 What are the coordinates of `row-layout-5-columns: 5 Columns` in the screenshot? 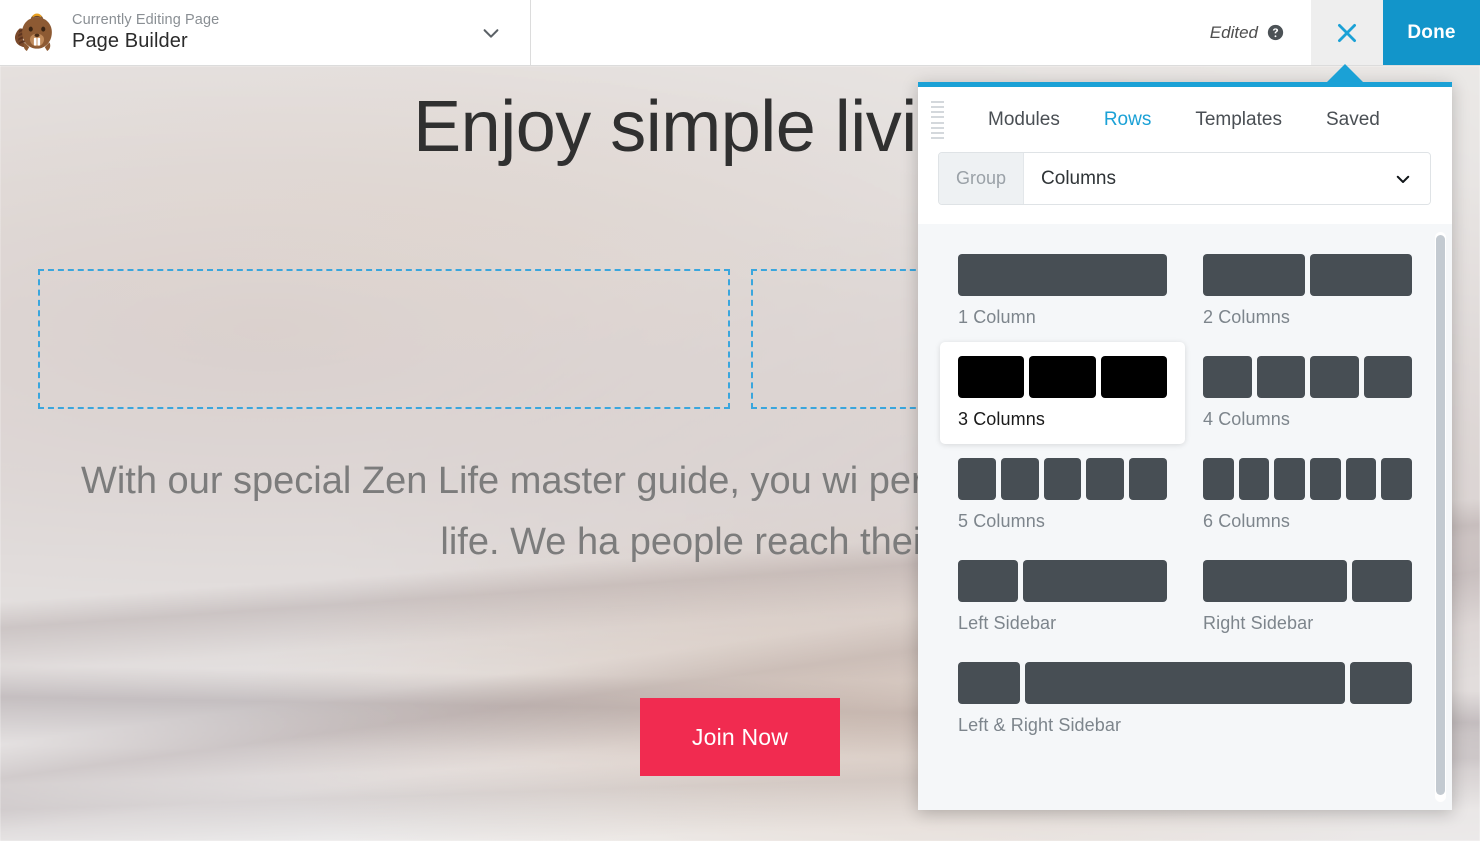 It's located at (1062, 495).